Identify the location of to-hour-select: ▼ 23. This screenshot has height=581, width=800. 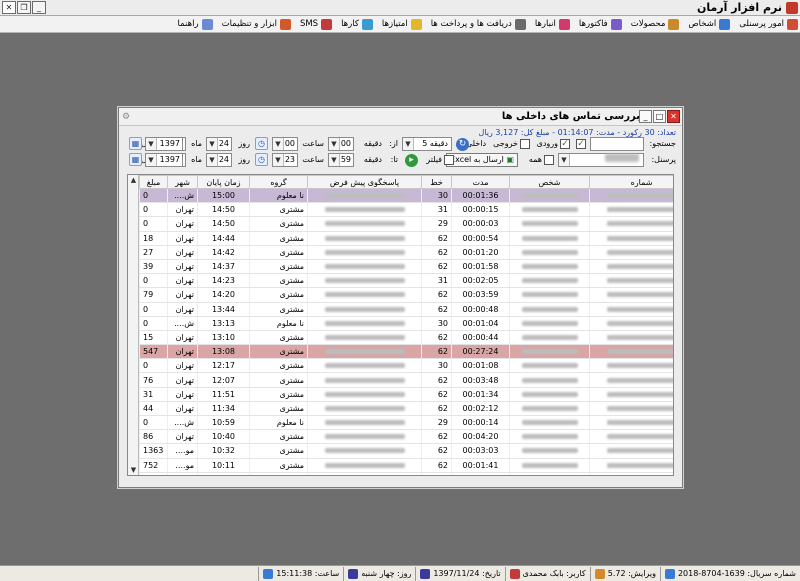
(285, 160).